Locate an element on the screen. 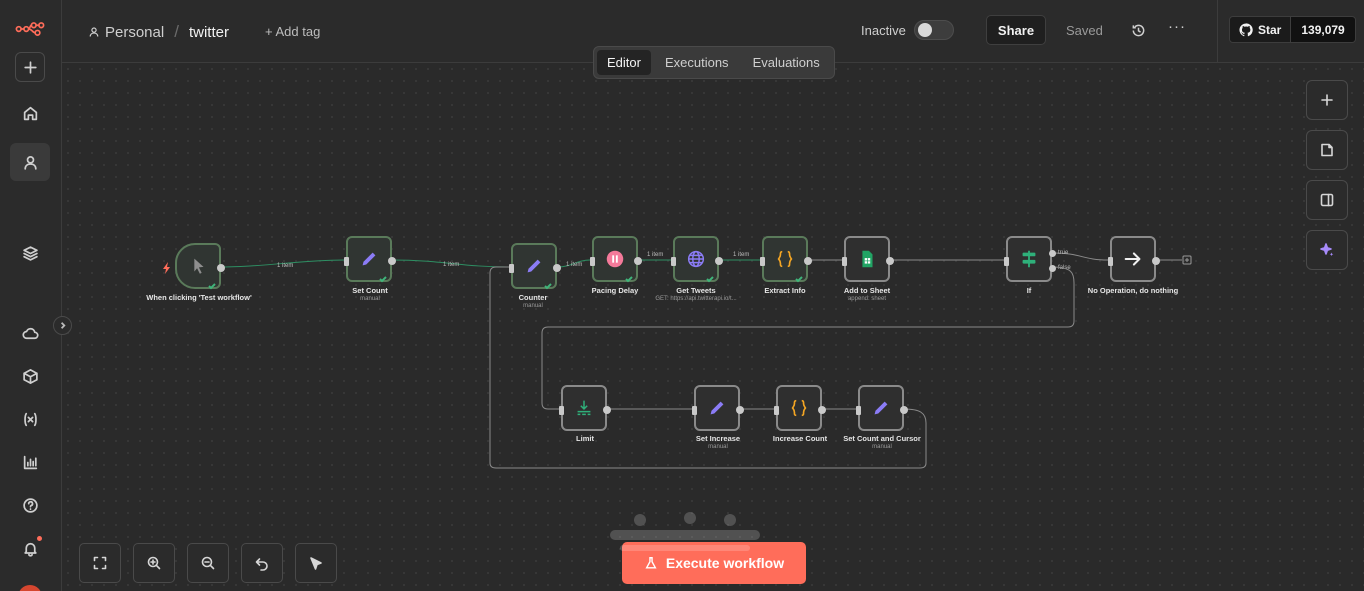  output-port-false is located at coordinates (1052, 268).